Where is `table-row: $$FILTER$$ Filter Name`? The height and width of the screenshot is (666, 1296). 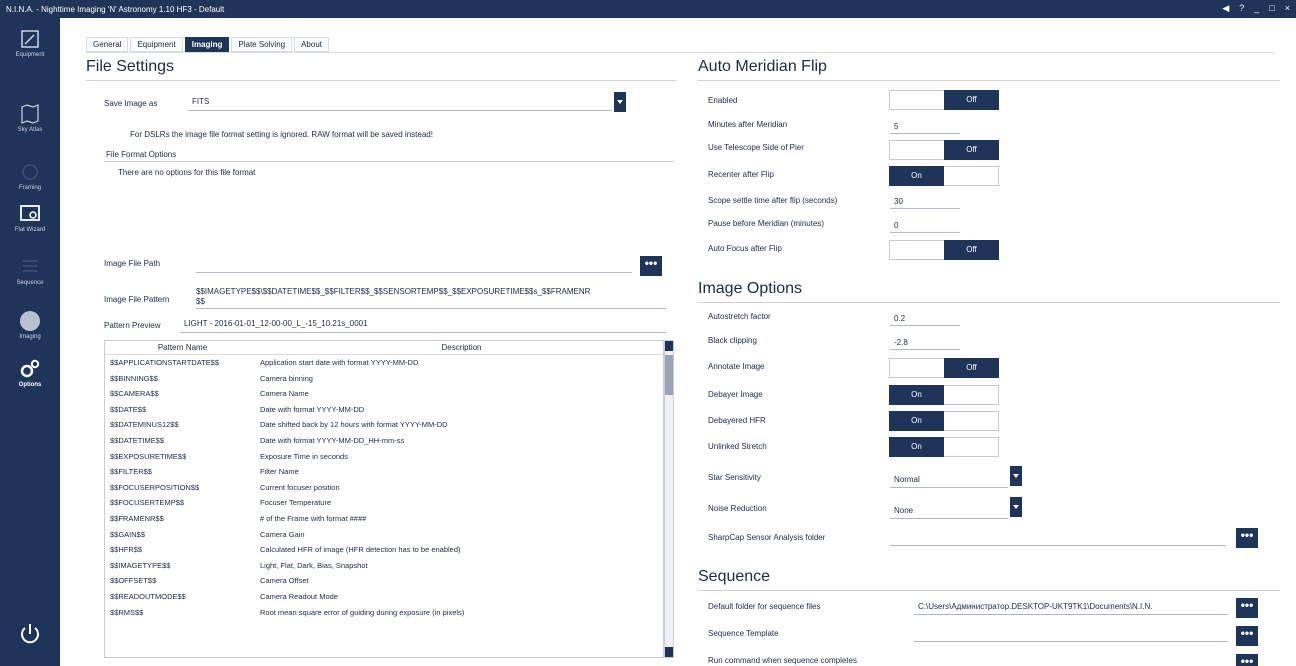 table-row: $$FILTER$$ Filter Name is located at coordinates (384, 472).